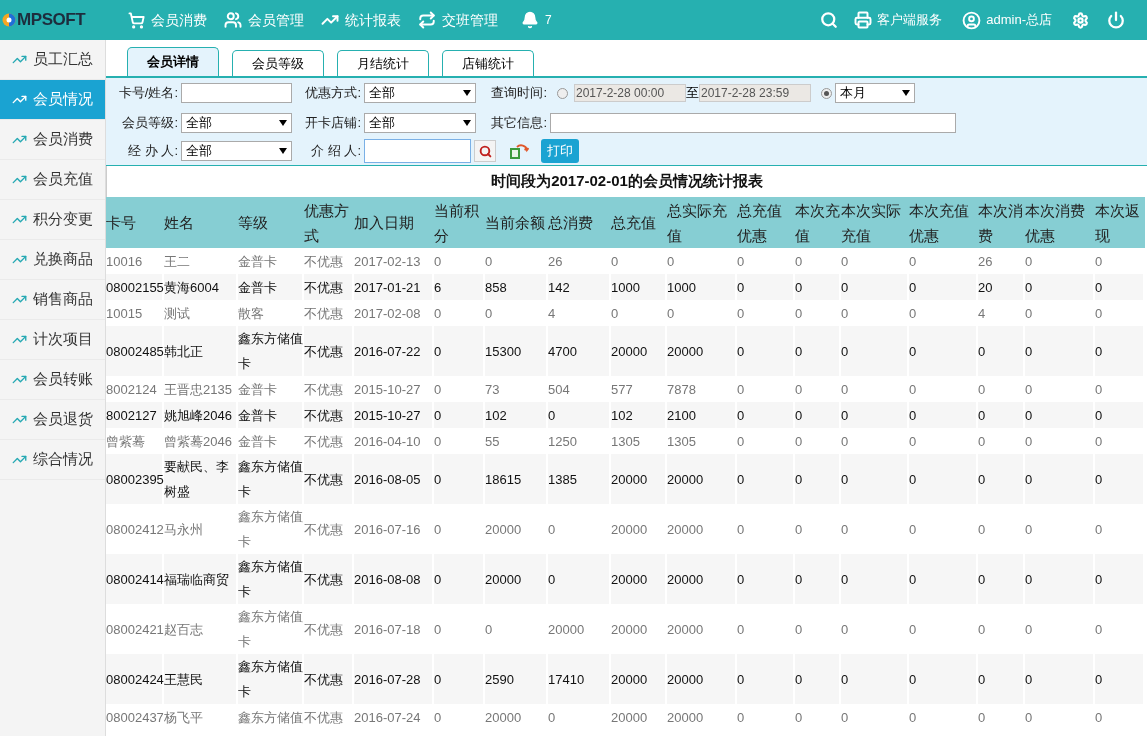  I want to click on sidebar-item: 兑换商品, so click(52, 260).